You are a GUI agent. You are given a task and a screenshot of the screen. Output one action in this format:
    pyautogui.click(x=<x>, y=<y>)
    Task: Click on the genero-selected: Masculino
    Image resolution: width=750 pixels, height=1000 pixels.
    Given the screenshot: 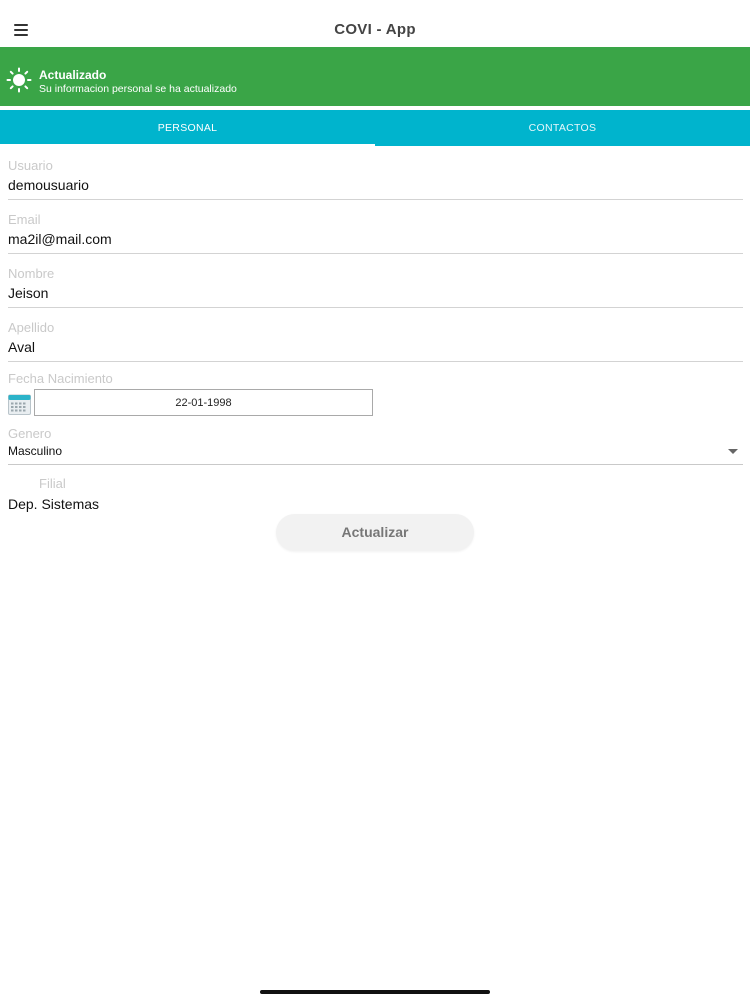 What is the action you would take?
    pyautogui.click(x=35, y=451)
    